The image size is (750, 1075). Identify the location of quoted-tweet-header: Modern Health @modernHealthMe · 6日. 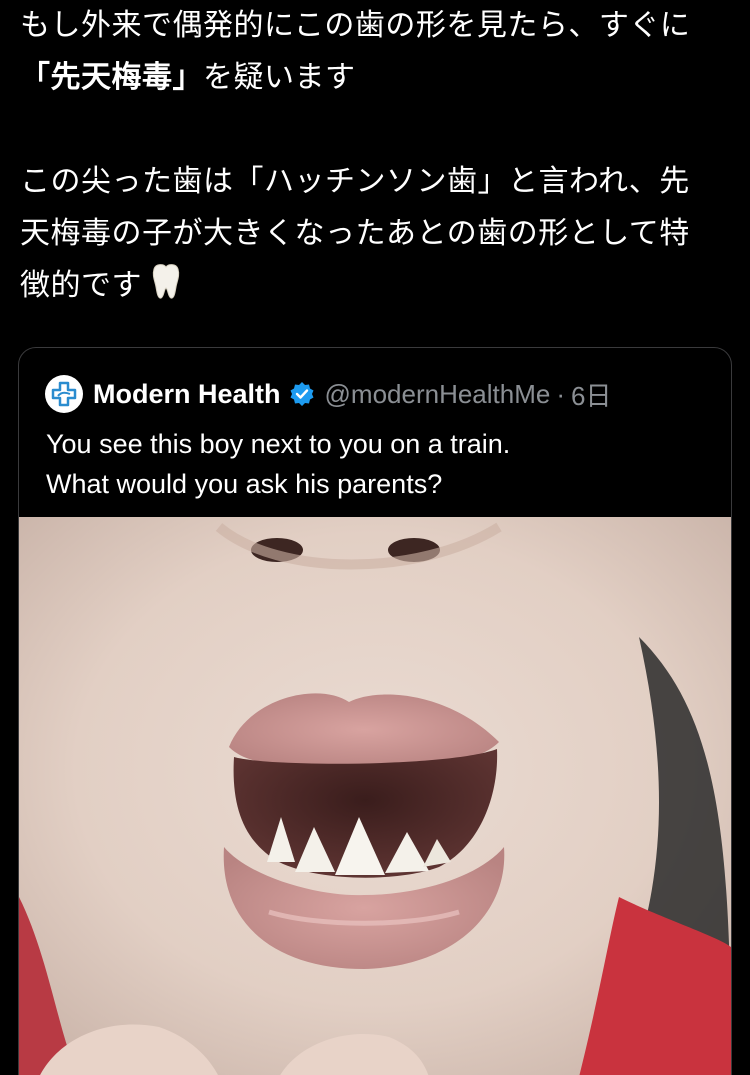
(328, 394).